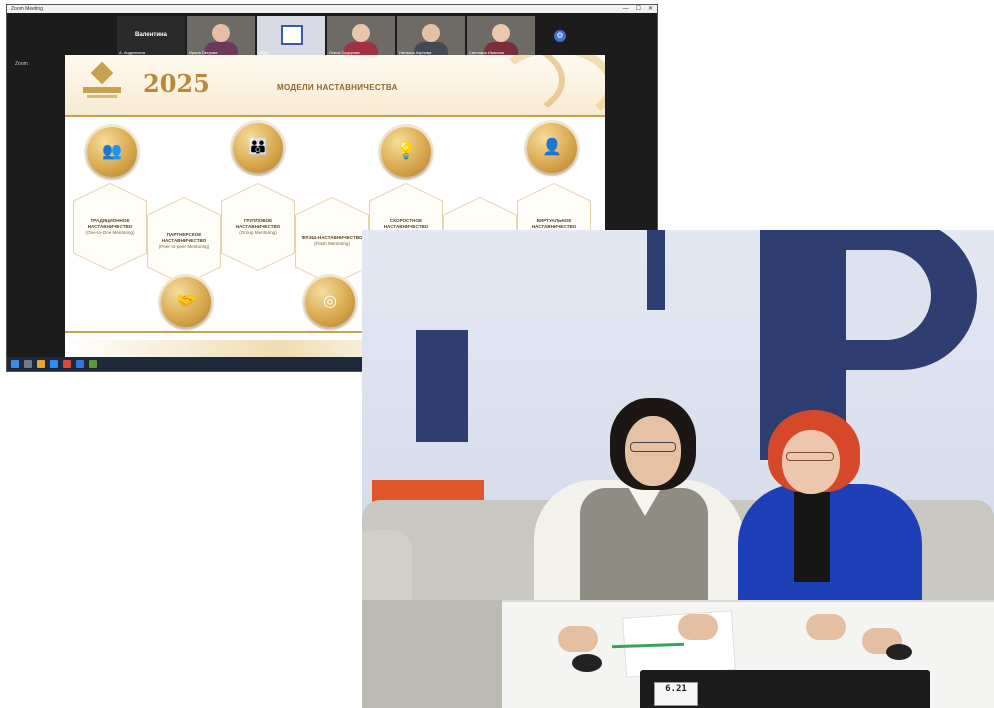 This screenshot has height=708, width=994. What do you see at coordinates (184, 247) in the screenshot?
I see `model-subtitle: (Peer-to-peer Mentoring)` at bounding box center [184, 247].